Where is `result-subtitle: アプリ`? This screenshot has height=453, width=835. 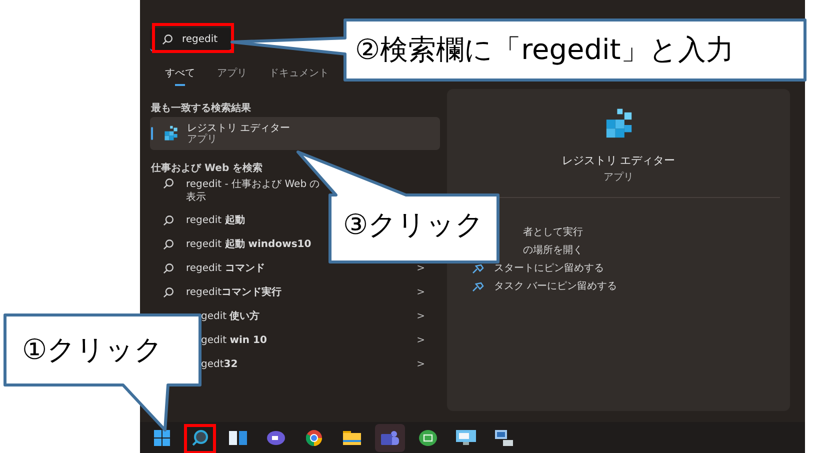
result-subtitle: アプリ is located at coordinates (202, 139).